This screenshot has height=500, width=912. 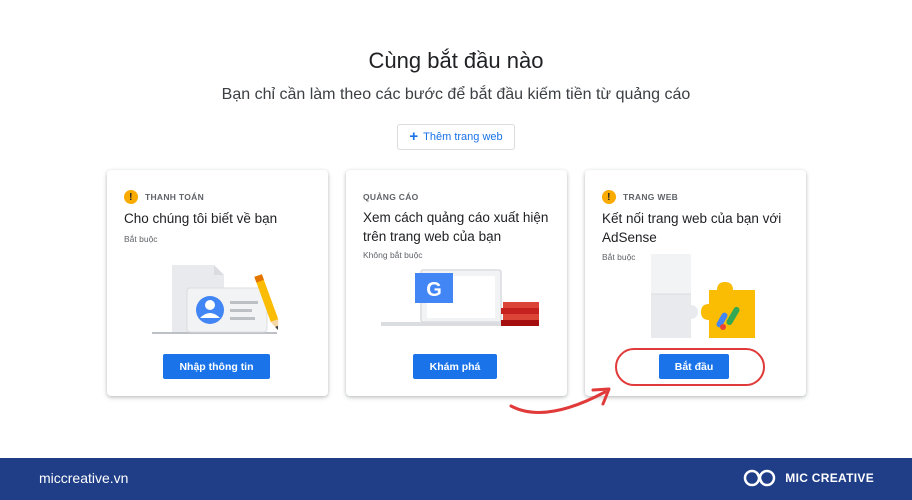 I want to click on page-title: Cùng bắt đầu nào, so click(x=456, y=60).